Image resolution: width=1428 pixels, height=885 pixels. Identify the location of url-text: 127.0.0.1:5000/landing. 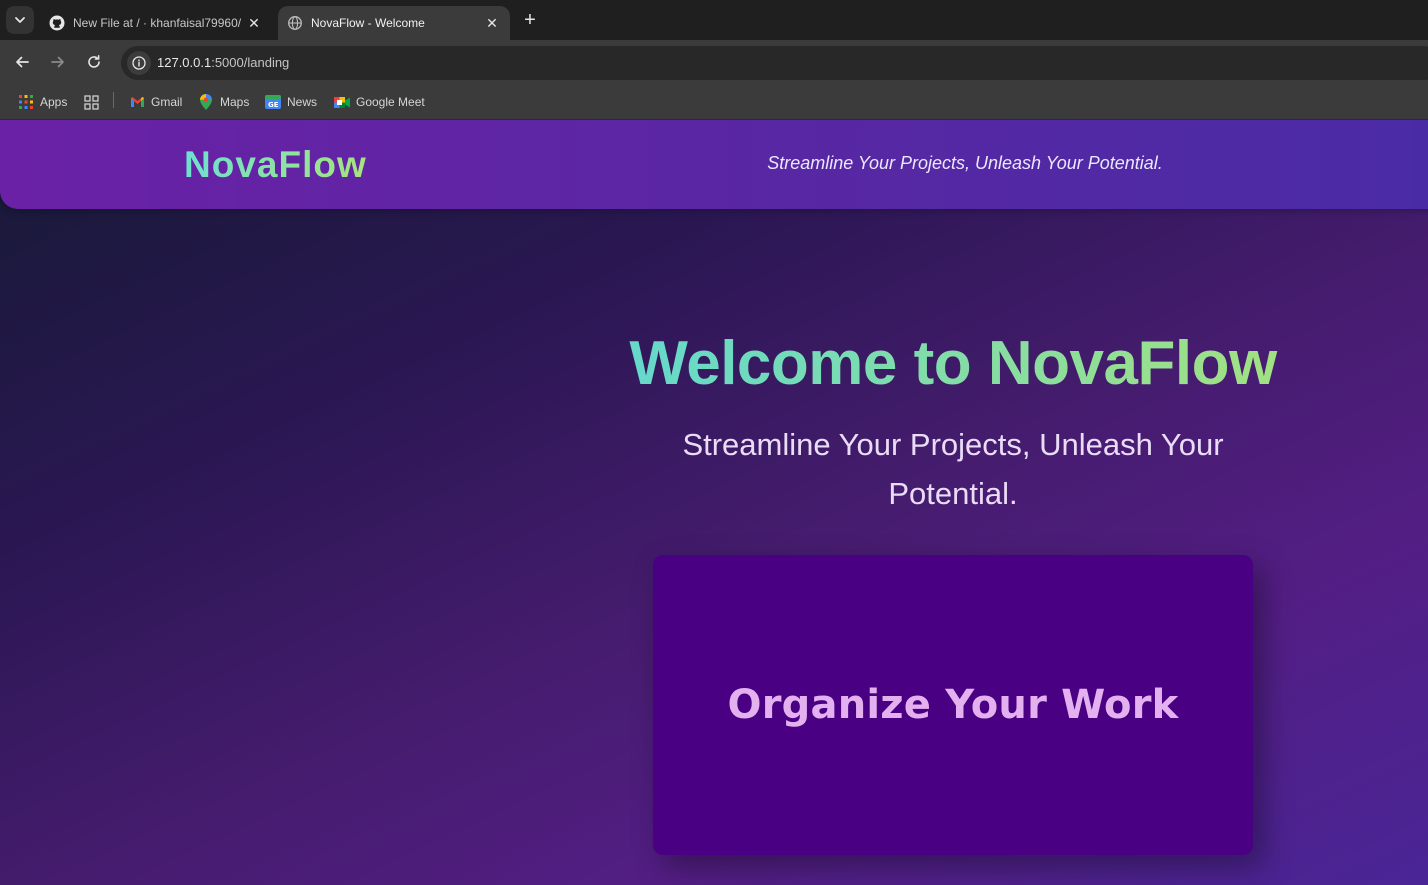
(223, 62).